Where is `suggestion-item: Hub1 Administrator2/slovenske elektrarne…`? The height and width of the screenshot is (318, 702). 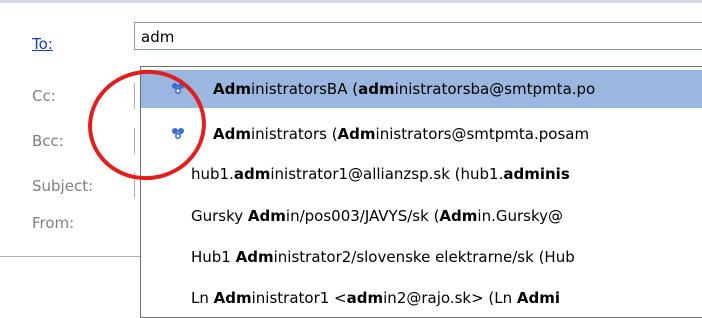
suggestion-item: Hub1 Administrator2/slovenske elektrarne… is located at coordinates (421, 257).